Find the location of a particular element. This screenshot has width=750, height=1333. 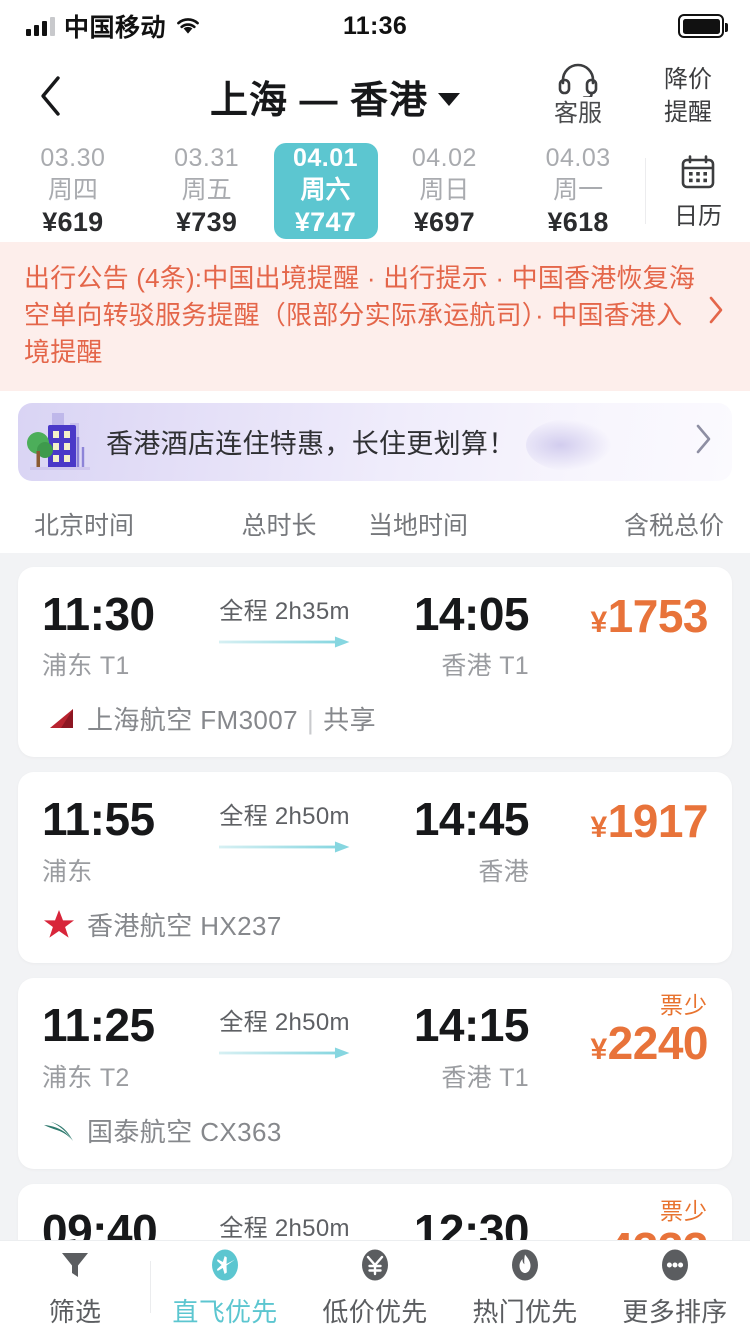

flight-card: 11:55 浦东 全程 2h50m 14:45 香港 ¥1917 香港航空 HX237 is located at coordinates (375, 867).